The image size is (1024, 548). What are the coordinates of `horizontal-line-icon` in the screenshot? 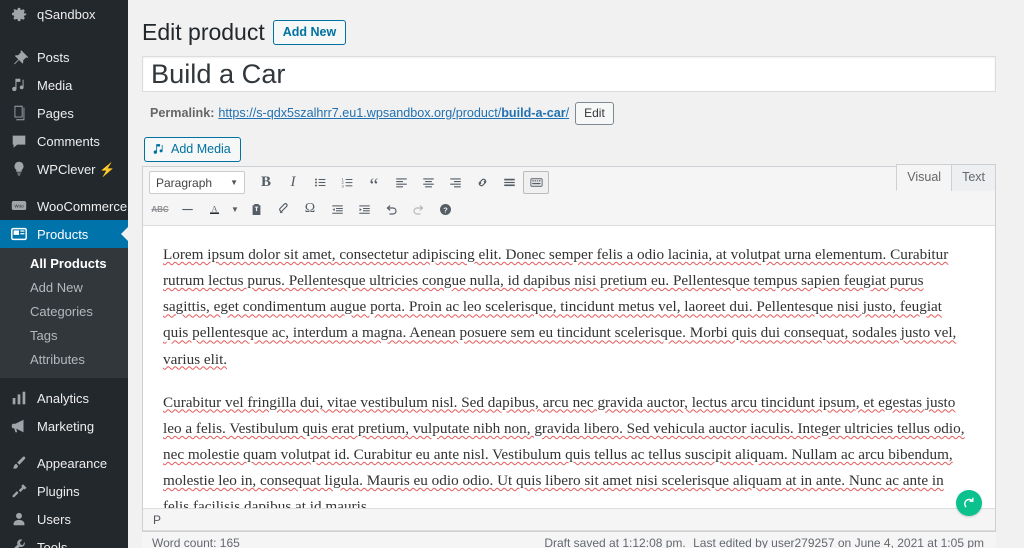 It's located at (187, 209).